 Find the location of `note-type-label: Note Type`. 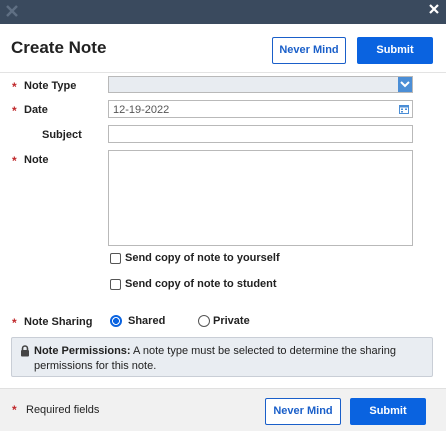

note-type-label: Note Type is located at coordinates (50, 86).